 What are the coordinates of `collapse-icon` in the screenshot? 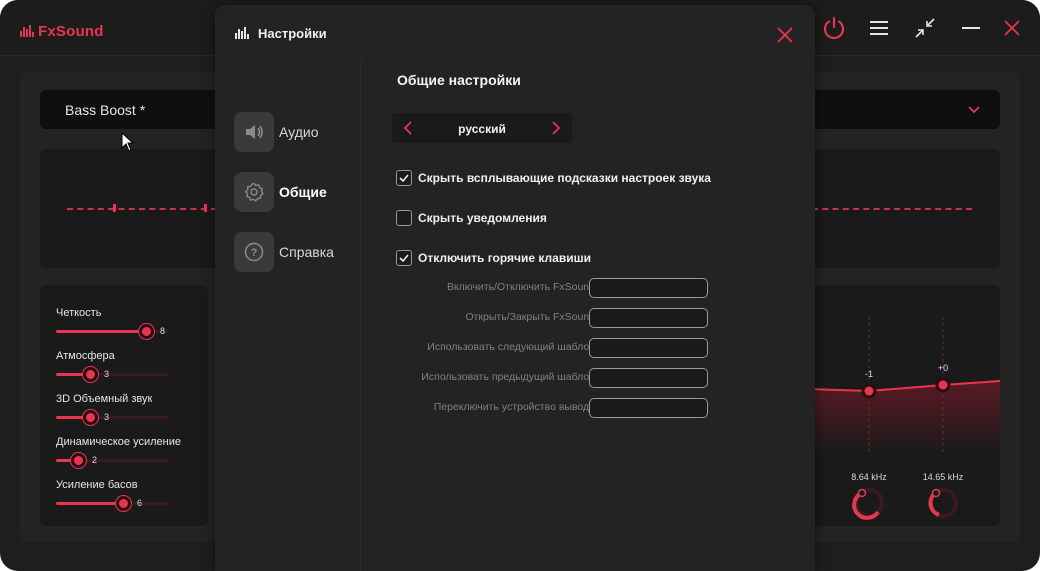 It's located at (925, 28).